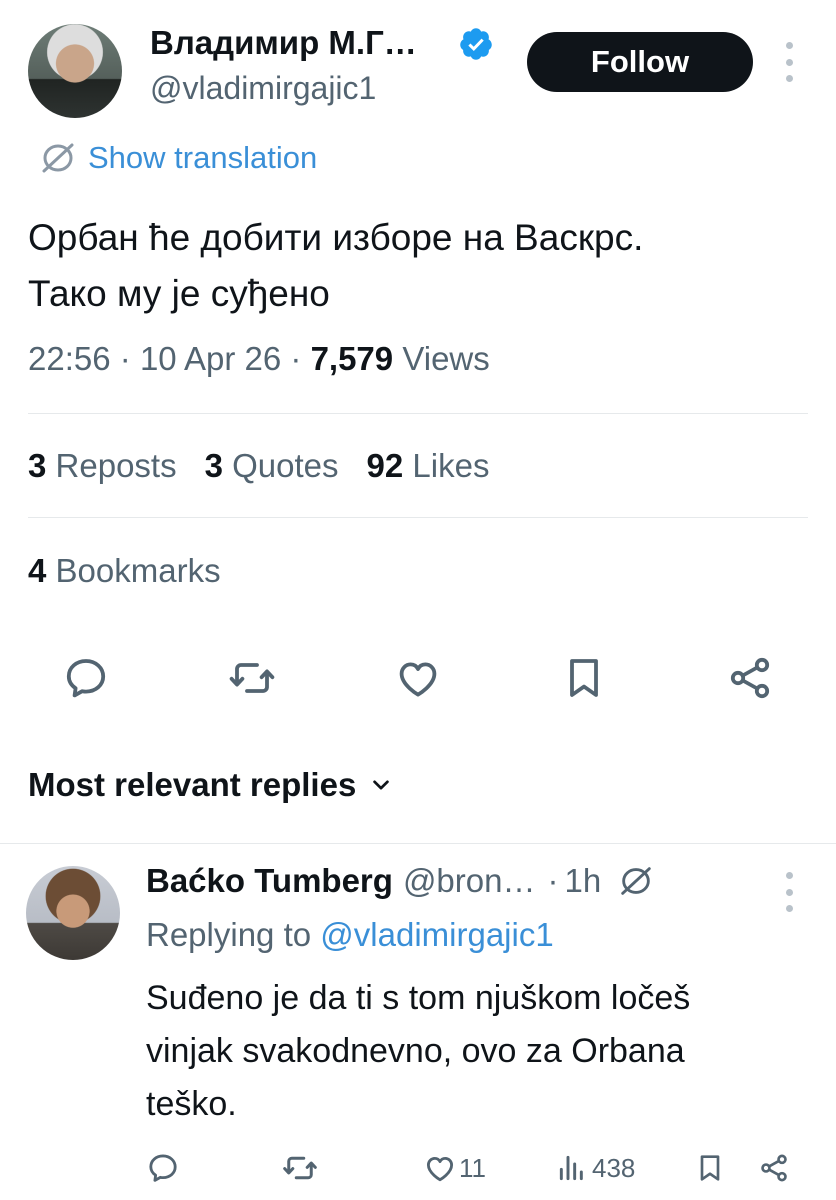  Describe the element at coordinates (269, 881) in the screenshot. I see `reply-author-name: Baćko Tumberg` at that location.